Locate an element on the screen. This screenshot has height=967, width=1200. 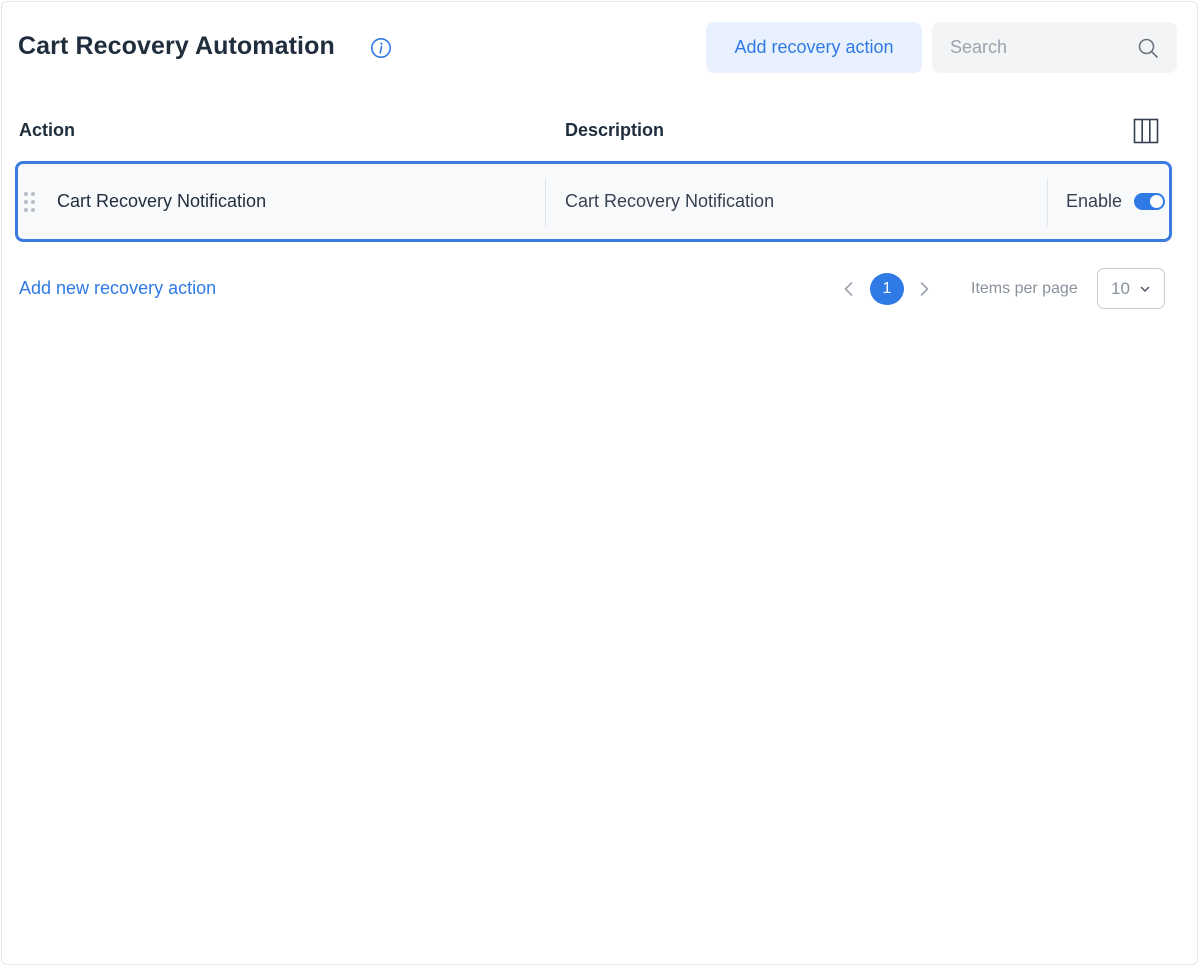
search-box is located at coordinates (1054, 47).